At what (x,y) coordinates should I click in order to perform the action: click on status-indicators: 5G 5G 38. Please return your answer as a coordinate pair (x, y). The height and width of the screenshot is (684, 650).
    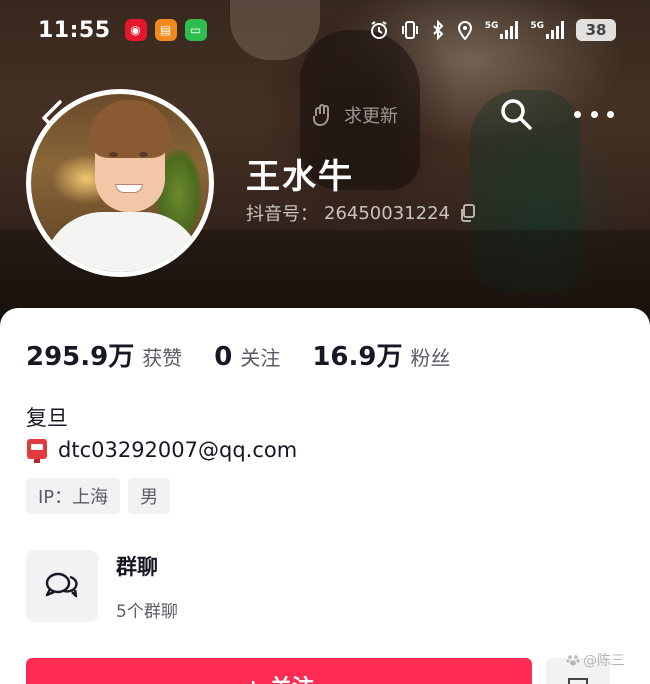
    Looking at the image, I should click on (492, 30).